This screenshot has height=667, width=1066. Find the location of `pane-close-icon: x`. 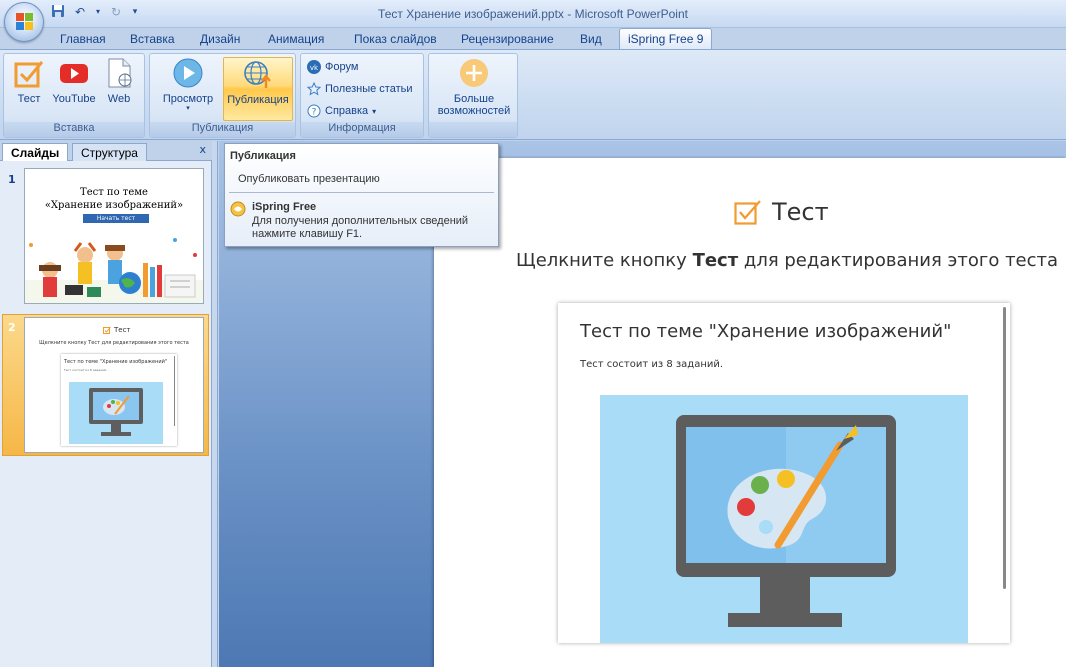

pane-close-icon: x is located at coordinates (202, 149).